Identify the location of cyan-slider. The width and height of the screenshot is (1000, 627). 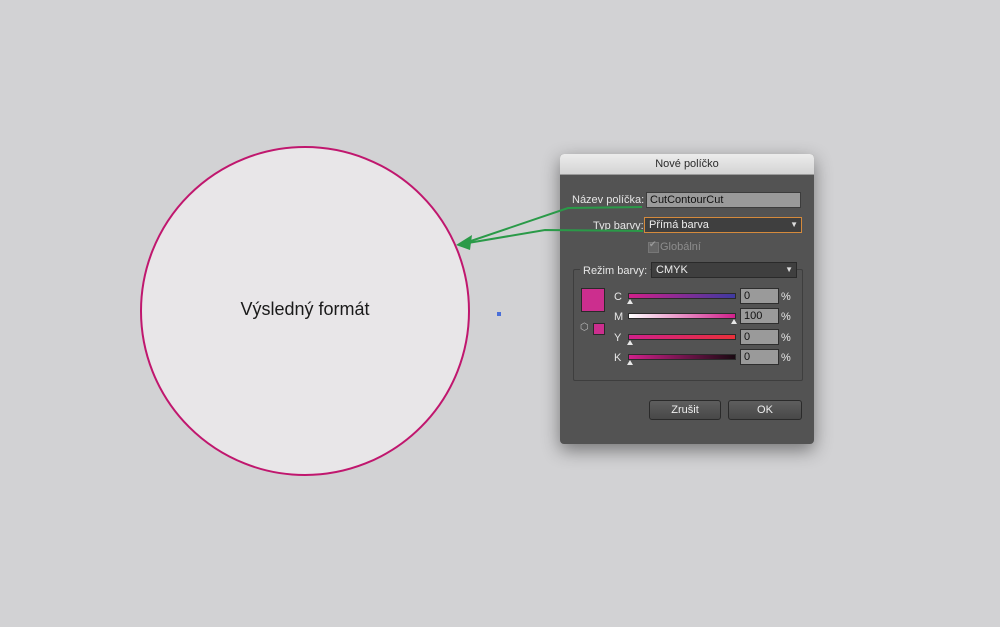
(682, 296).